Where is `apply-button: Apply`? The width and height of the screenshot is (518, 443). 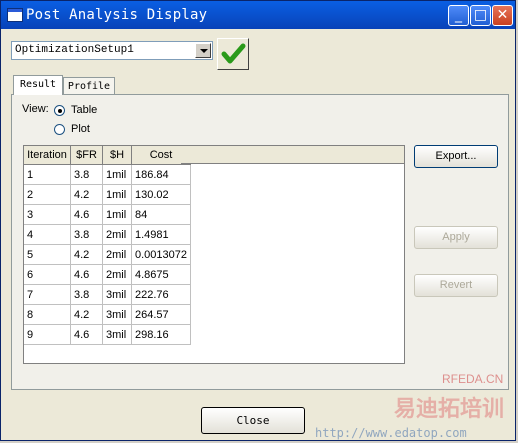 apply-button: Apply is located at coordinates (456, 237).